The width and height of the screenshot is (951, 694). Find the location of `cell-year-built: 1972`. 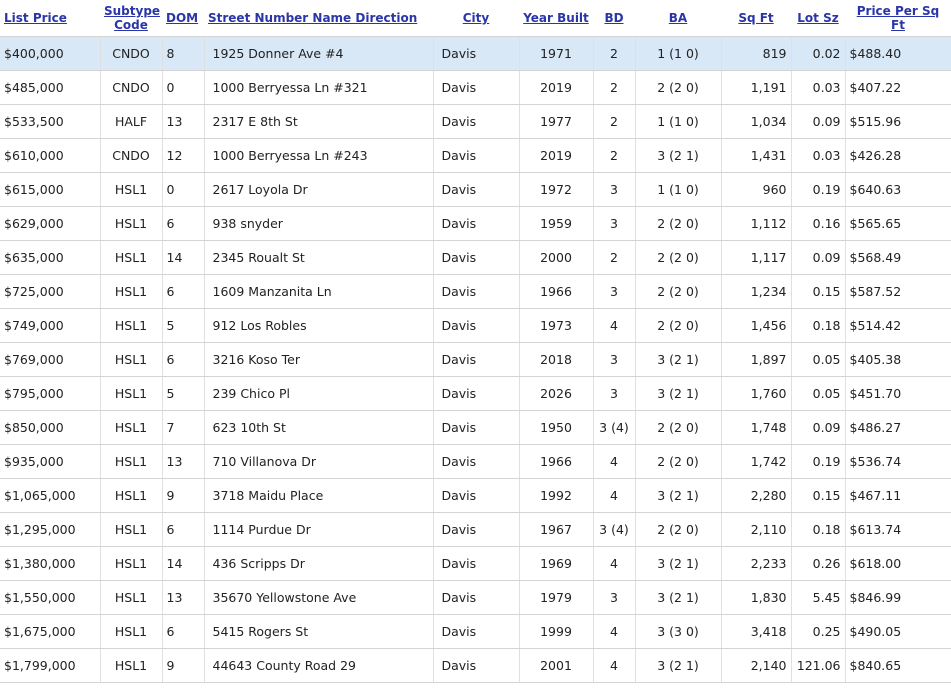

cell-year-built: 1972 is located at coordinates (556, 189).